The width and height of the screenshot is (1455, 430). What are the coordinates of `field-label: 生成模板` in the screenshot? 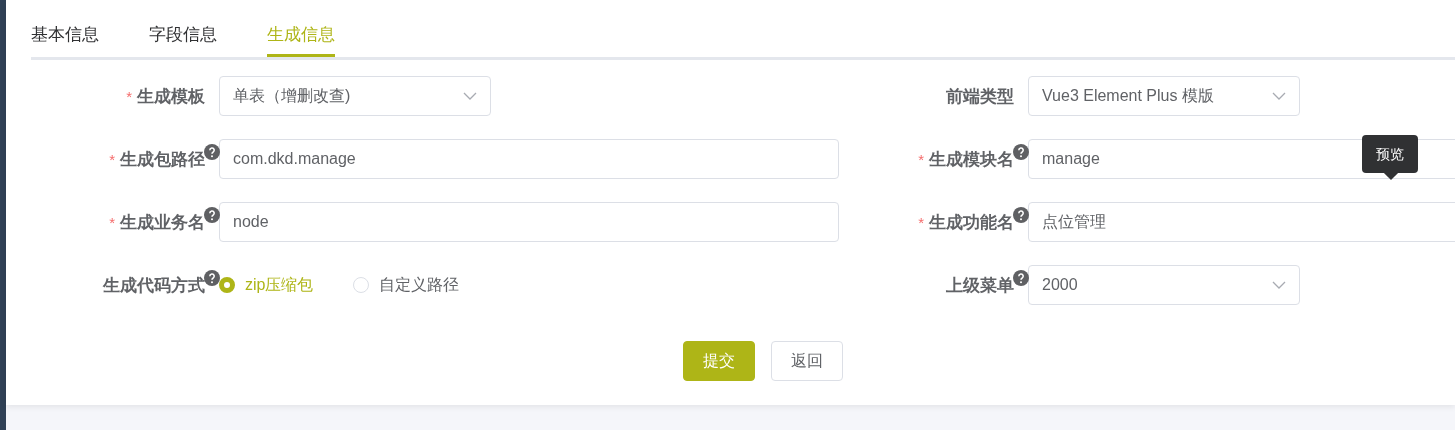 It's located at (171, 96).